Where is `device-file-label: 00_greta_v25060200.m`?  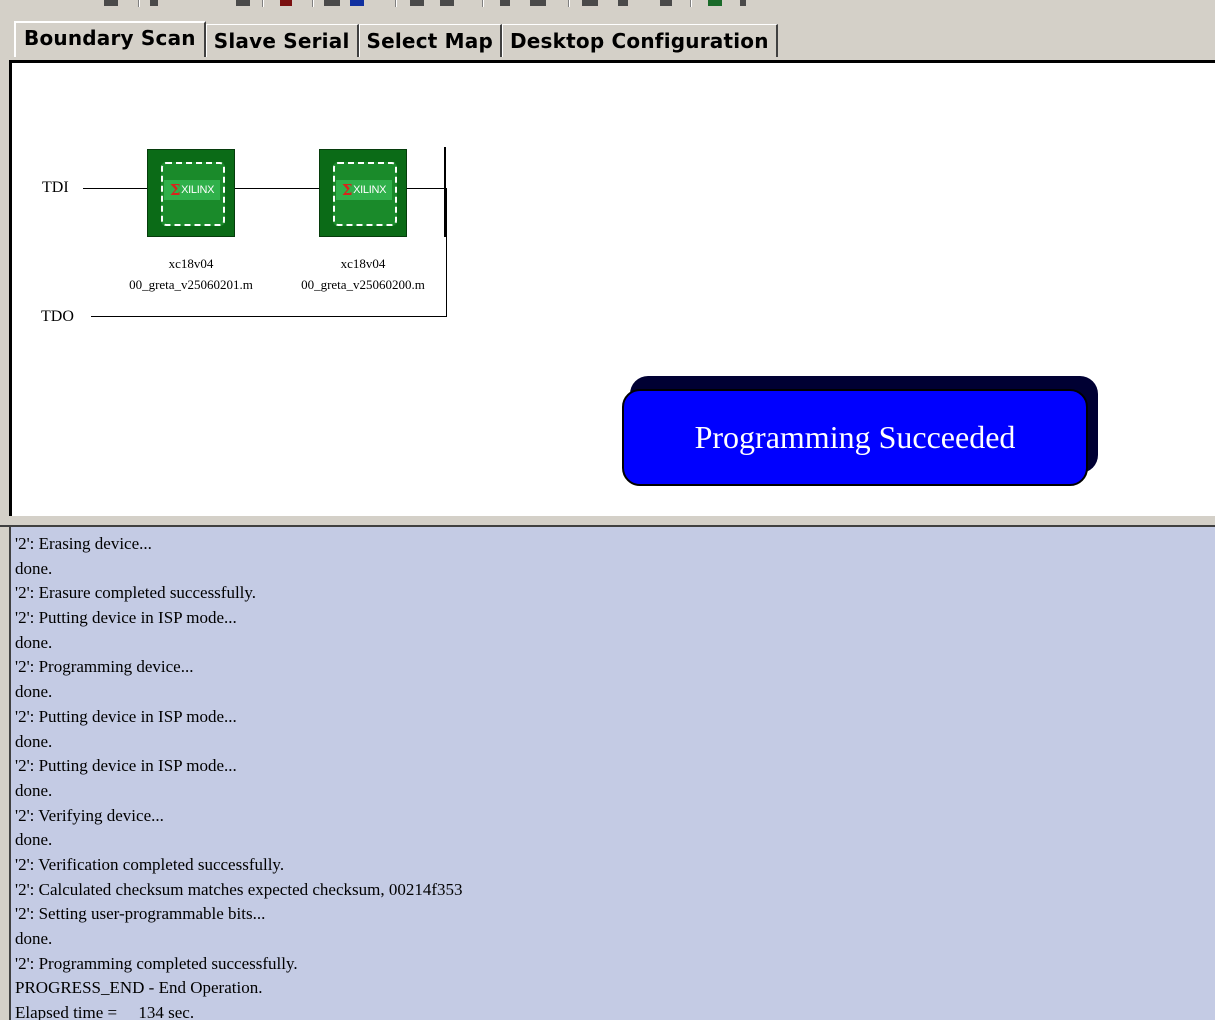 device-file-label: 00_greta_v25060200.m is located at coordinates (363, 284).